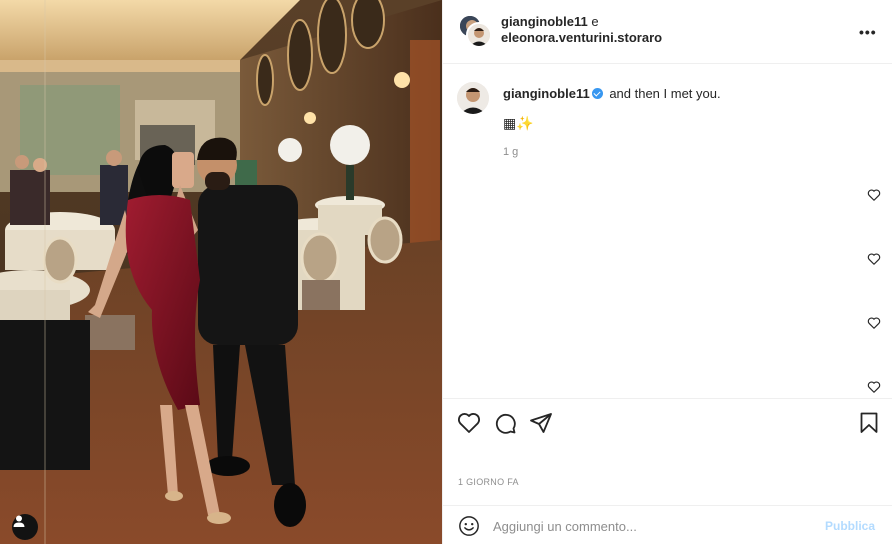 Image resolution: width=892 pixels, height=544 pixels. What do you see at coordinates (488, 482) in the screenshot?
I see `post-time-ago: 1 GIORNO FA` at bounding box center [488, 482].